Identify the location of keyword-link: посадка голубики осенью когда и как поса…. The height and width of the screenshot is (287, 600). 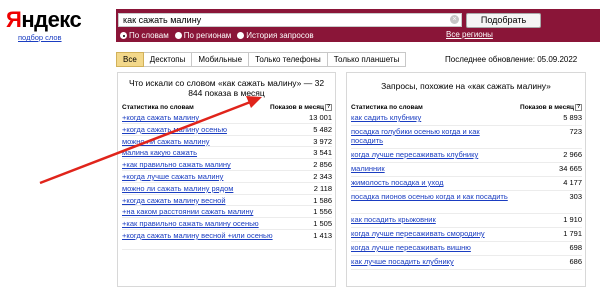
(431, 136).